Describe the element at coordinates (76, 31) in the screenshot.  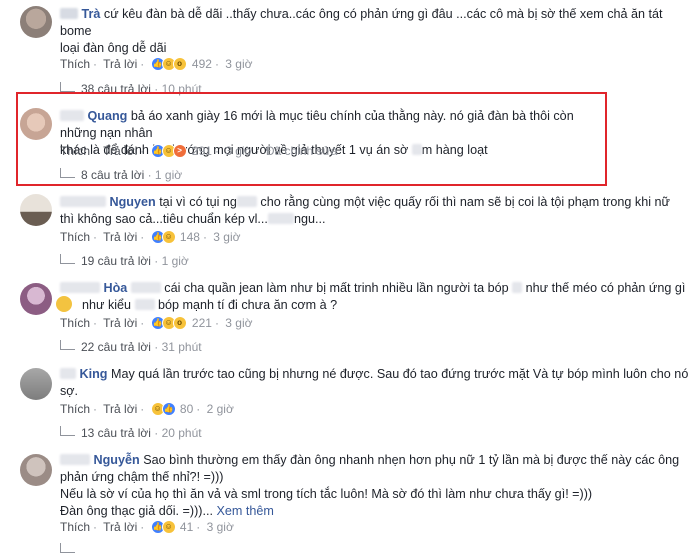
I see `comment-text: bome` at that location.